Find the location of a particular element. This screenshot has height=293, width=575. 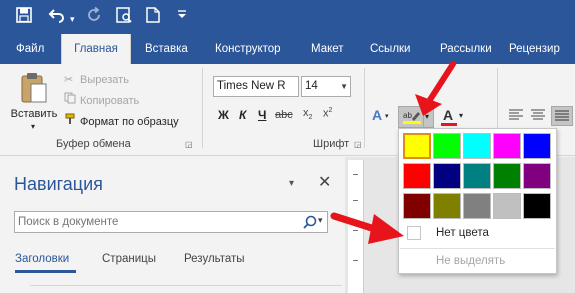

stop-highlighting-item: Не выделять is located at coordinates (477, 261).